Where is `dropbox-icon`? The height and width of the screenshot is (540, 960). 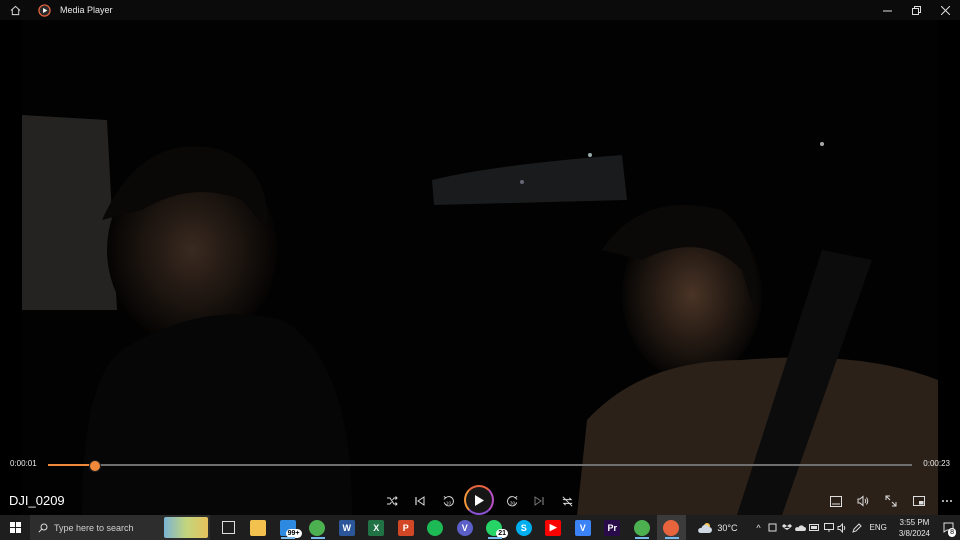 dropbox-icon is located at coordinates (787, 527).